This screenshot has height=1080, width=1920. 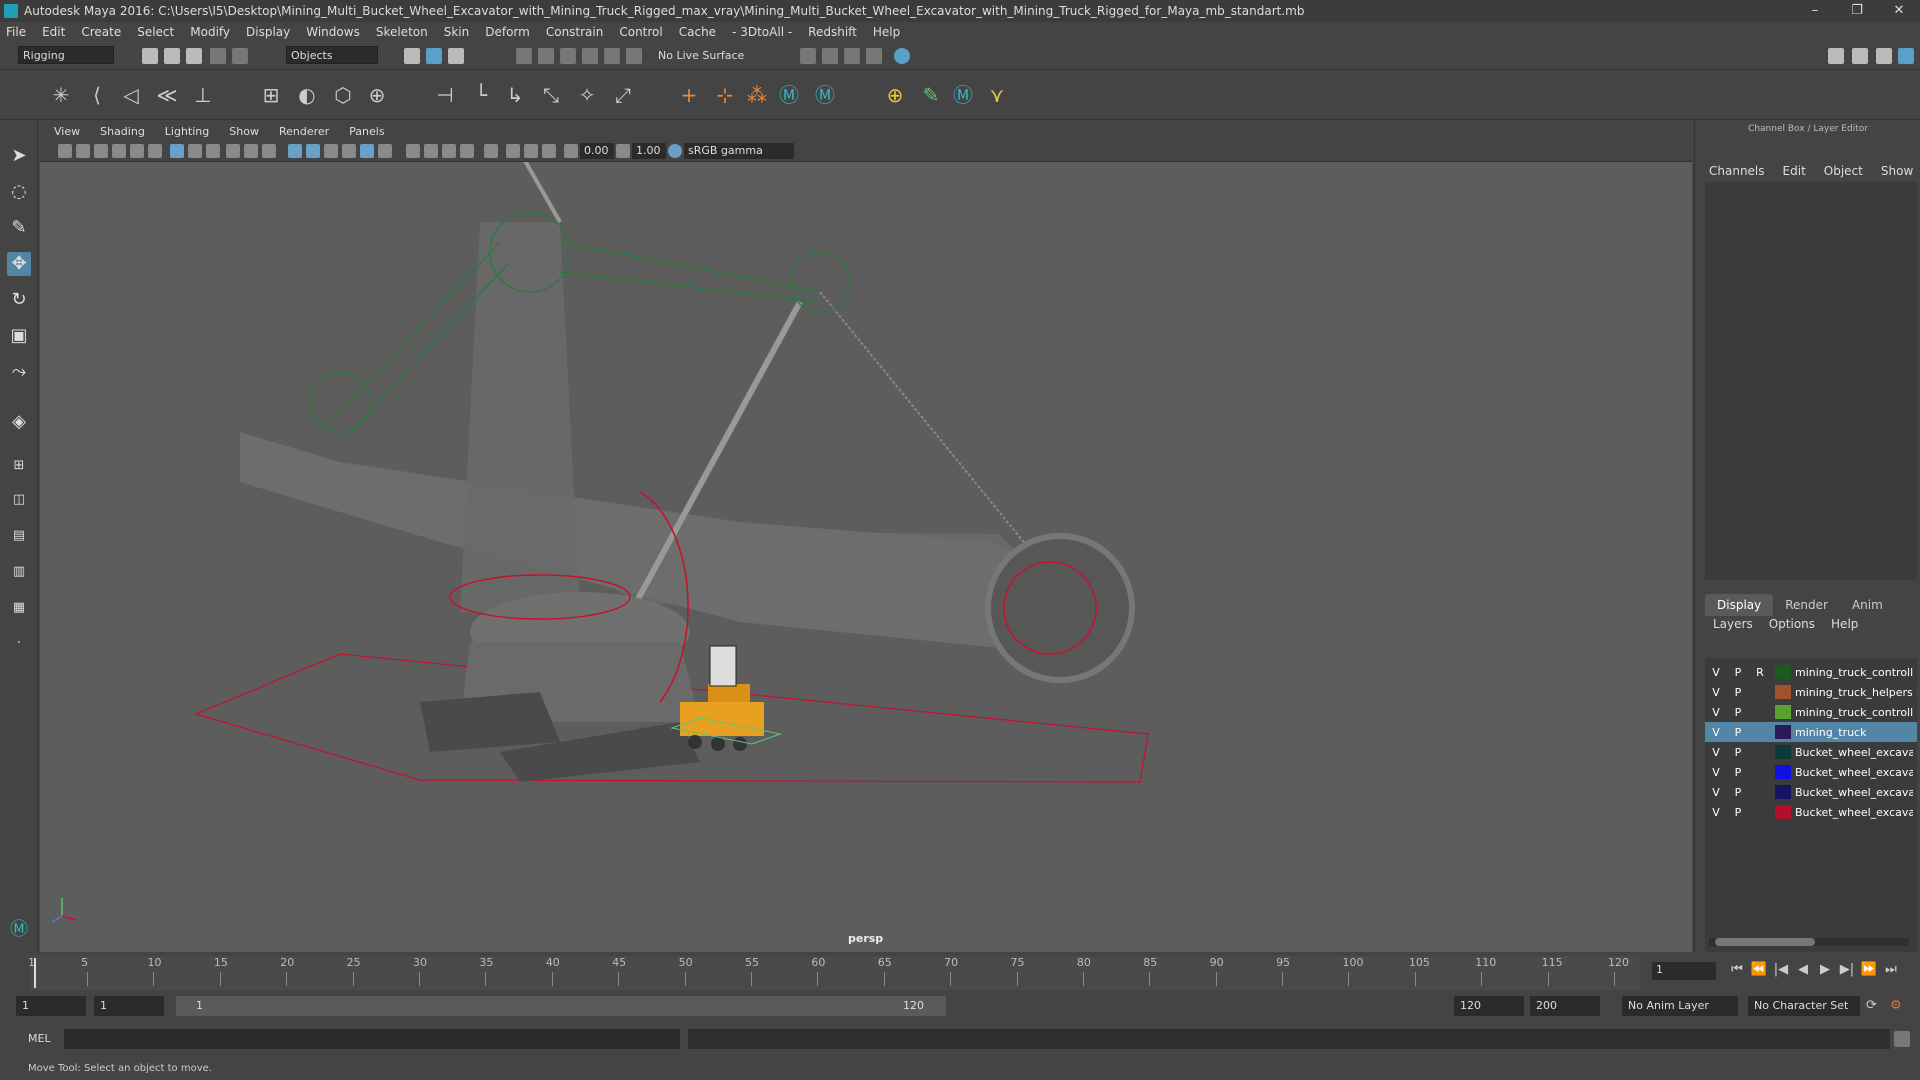 What do you see at coordinates (195, 151) in the screenshot?
I see `film-gate-icon` at bounding box center [195, 151].